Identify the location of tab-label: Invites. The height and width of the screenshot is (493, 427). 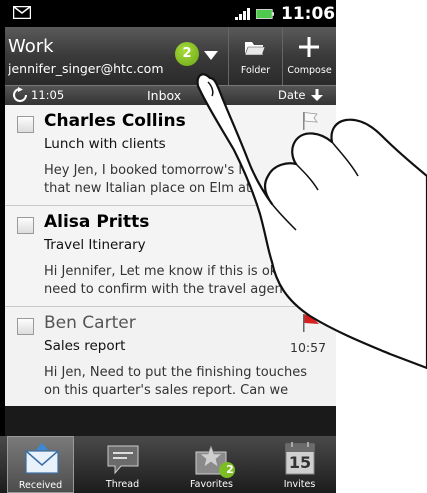
(299, 484).